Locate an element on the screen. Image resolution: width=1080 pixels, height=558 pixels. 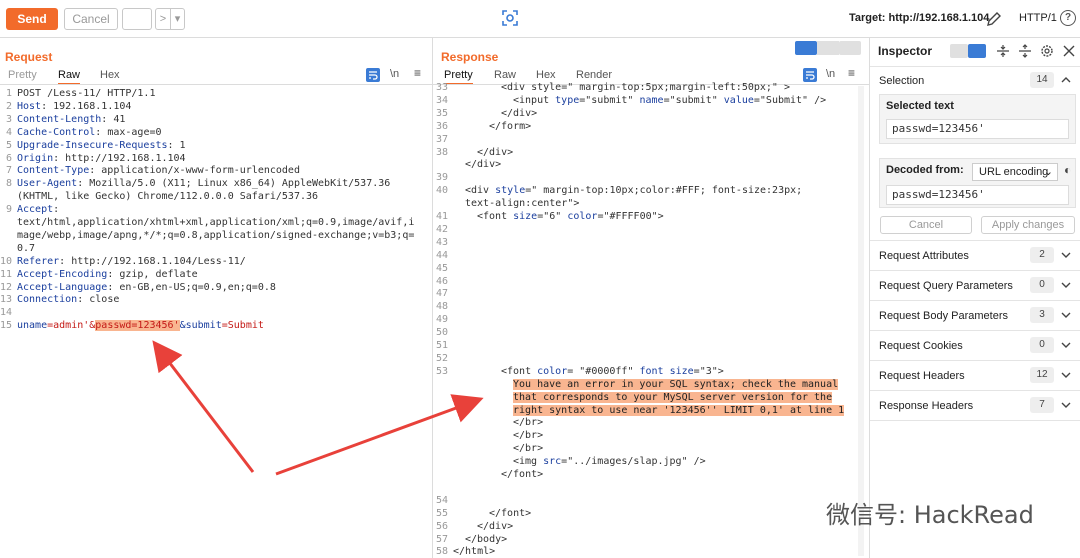
code-token: ="3"> is located at coordinates (708, 371).